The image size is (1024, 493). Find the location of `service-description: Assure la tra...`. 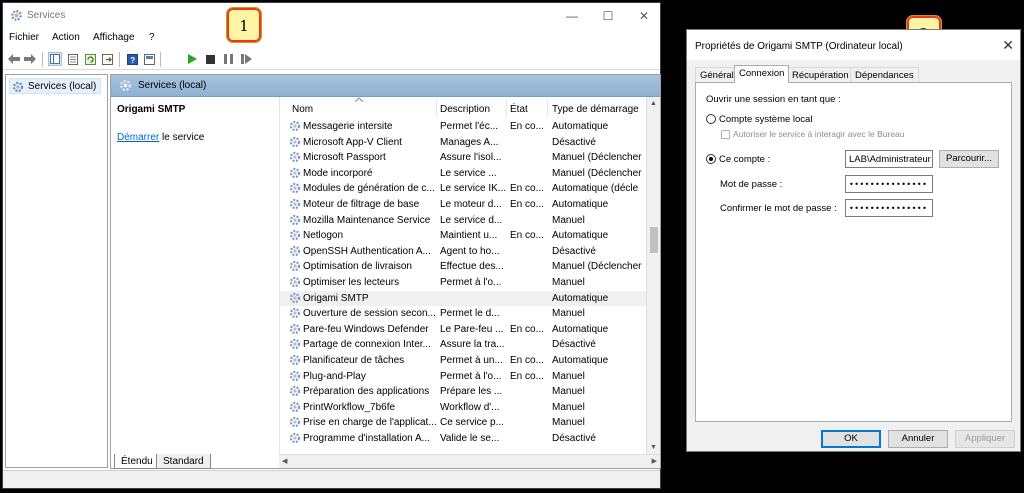

service-description: Assure la tra... is located at coordinates (472, 345).